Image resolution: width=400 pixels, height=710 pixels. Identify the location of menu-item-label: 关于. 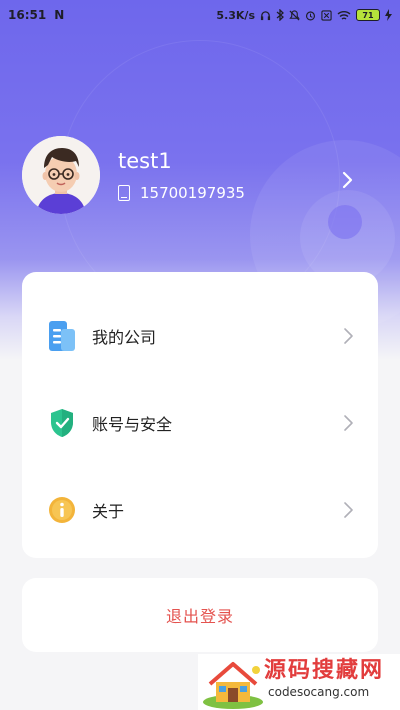
(108, 511).